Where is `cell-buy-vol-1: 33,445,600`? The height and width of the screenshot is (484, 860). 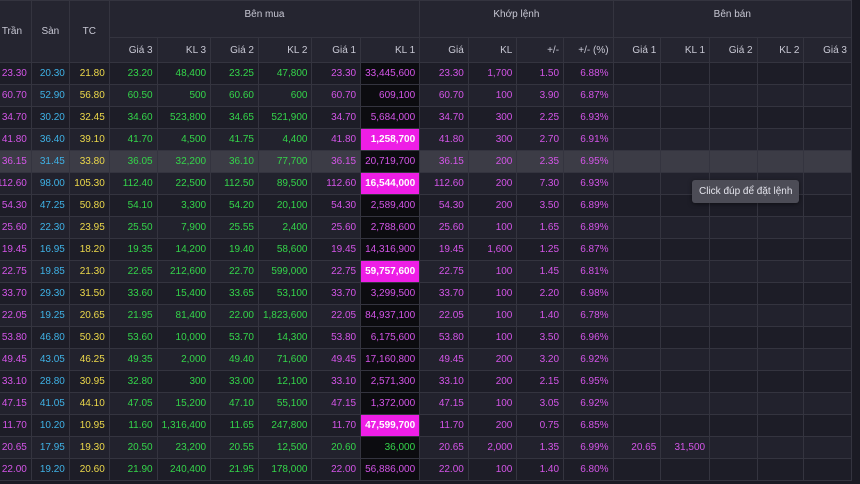 cell-buy-vol-1: 33,445,600 is located at coordinates (390, 73).